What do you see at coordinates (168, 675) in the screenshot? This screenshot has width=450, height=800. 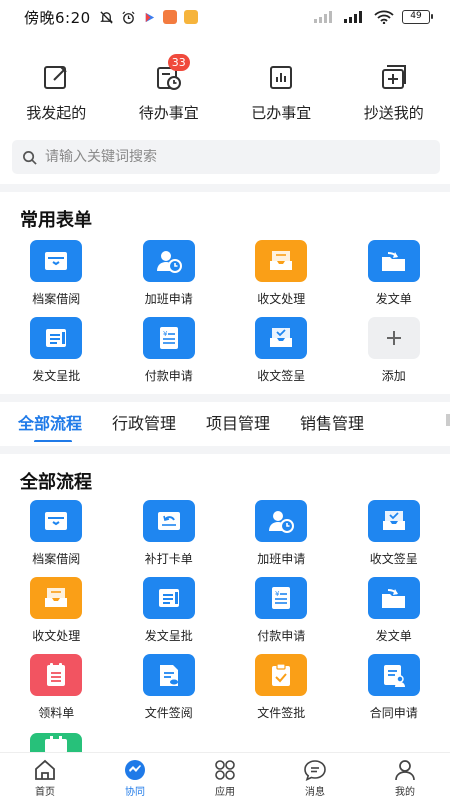 I see `file-sign-icon` at bounding box center [168, 675].